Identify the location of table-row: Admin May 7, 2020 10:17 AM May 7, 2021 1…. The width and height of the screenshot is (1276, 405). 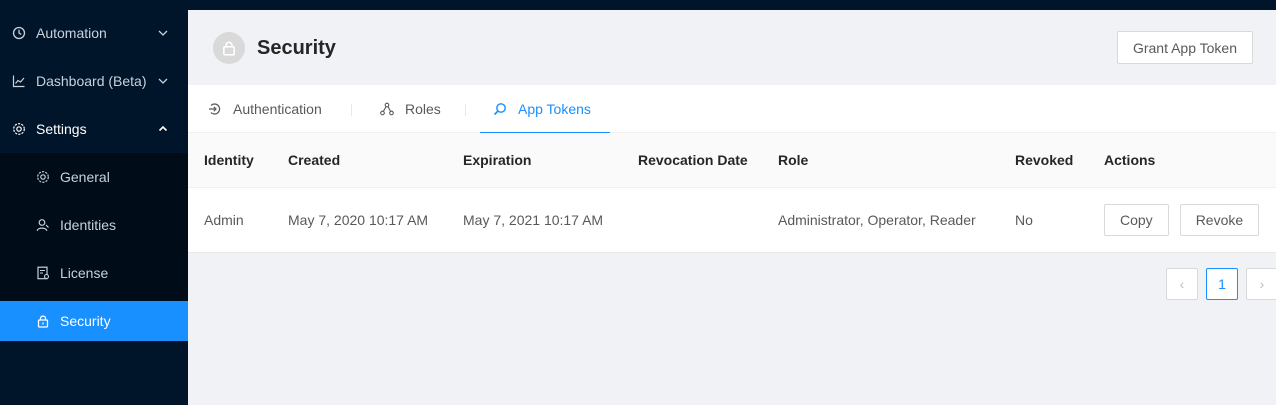
(732, 220).